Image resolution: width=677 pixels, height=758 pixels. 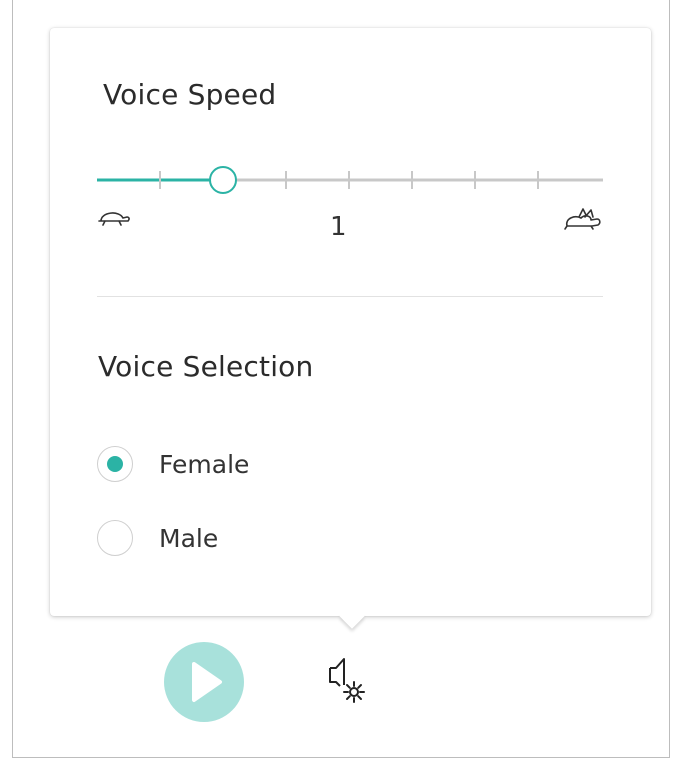 I want to click on female-label: Female, so click(x=204, y=464).